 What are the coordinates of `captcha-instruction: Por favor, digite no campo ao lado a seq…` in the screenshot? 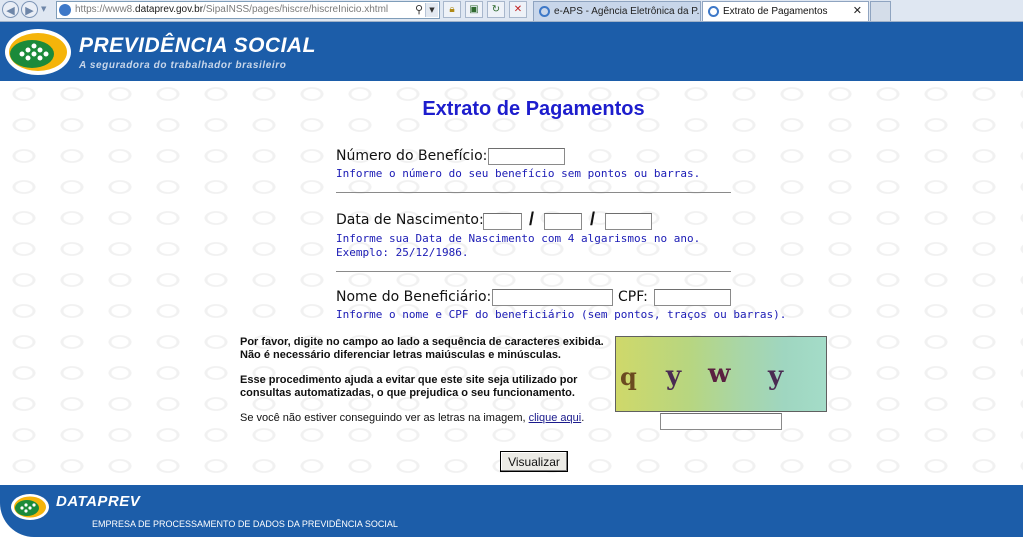 It's located at (422, 342).